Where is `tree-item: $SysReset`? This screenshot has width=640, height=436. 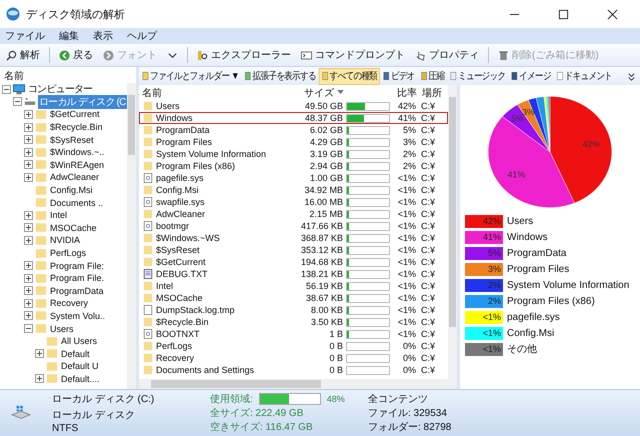
tree-item: $SysReset is located at coordinates (72, 139).